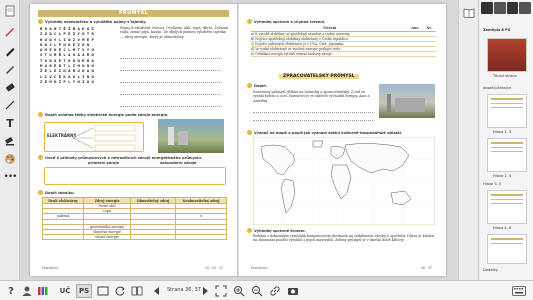 This screenshot has width=533, height=300. I want to click on ps-button: PS, so click(84, 291).